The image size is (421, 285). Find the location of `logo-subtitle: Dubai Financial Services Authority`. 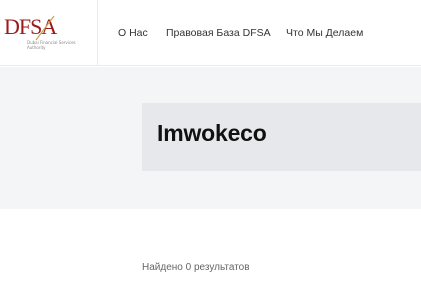

logo-subtitle: Dubai Financial Services Authority is located at coordinates (51, 45).